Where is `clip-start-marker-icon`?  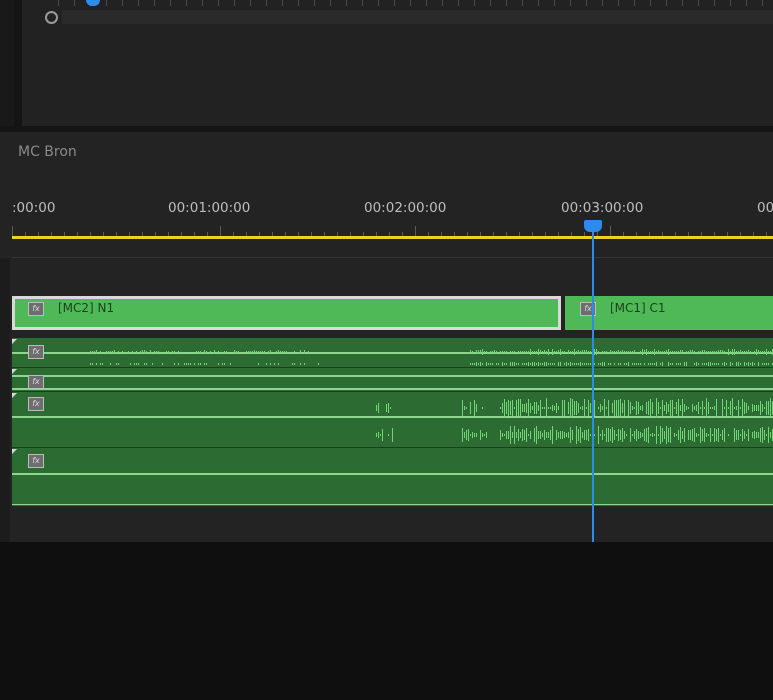
clip-start-marker-icon is located at coordinates (14, 371).